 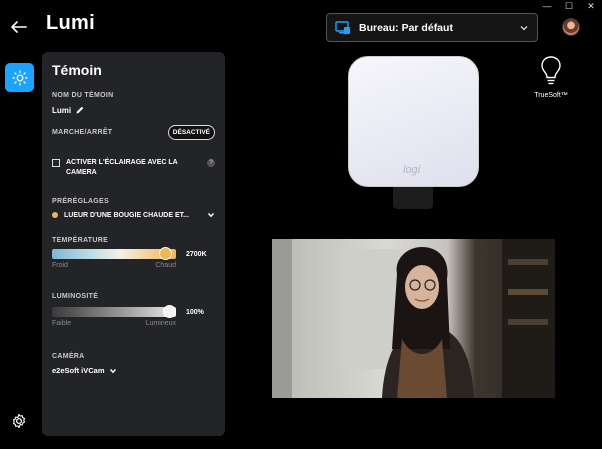 I want to click on power-toggle: DÉSACTIVÉ, so click(x=191, y=132).